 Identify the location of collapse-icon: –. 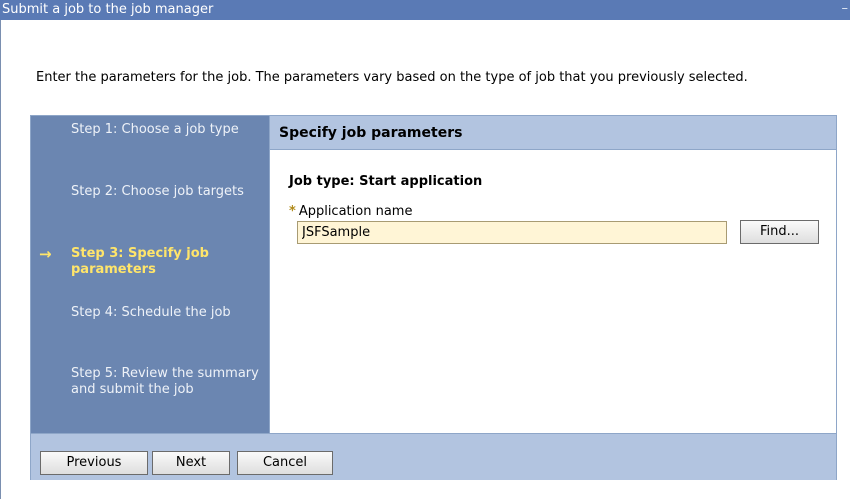
(845, 9).